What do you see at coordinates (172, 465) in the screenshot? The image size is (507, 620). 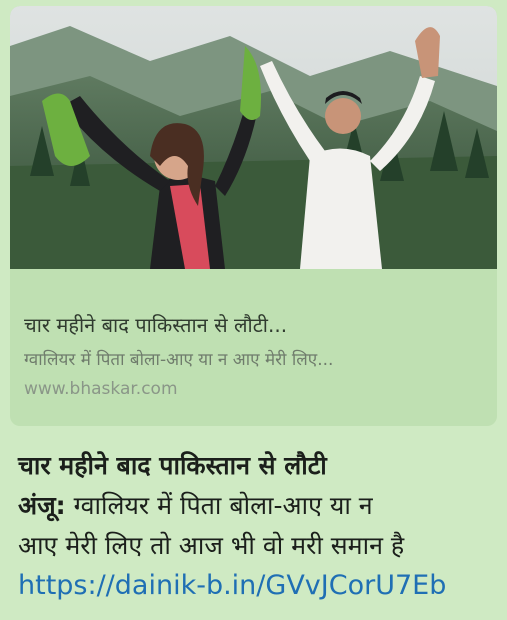 I see `message-headline: चार महीने बाद पाकिस्तान से लौटी` at bounding box center [172, 465].